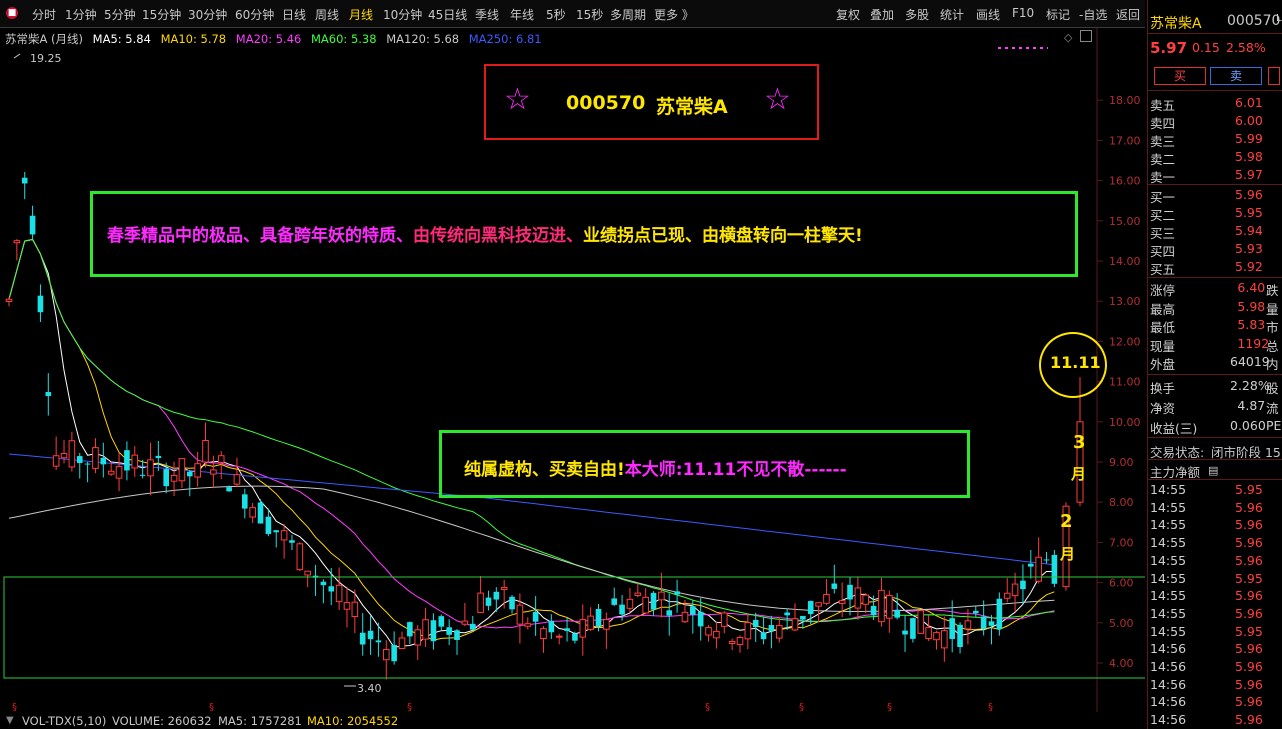  I want to click on stat-label: 最低, so click(1163, 327).